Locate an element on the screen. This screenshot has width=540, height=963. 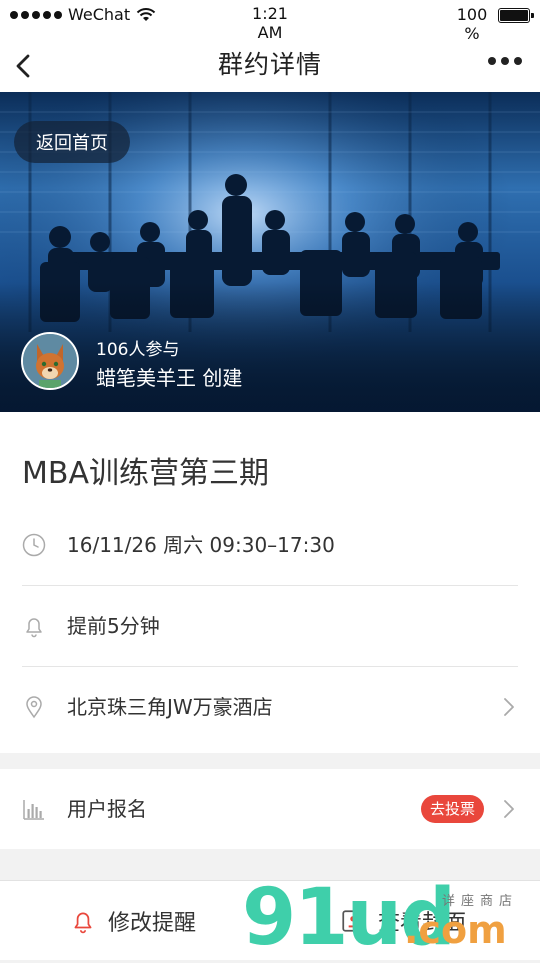
reminder-time: 提前5分钟 is located at coordinates (113, 626).